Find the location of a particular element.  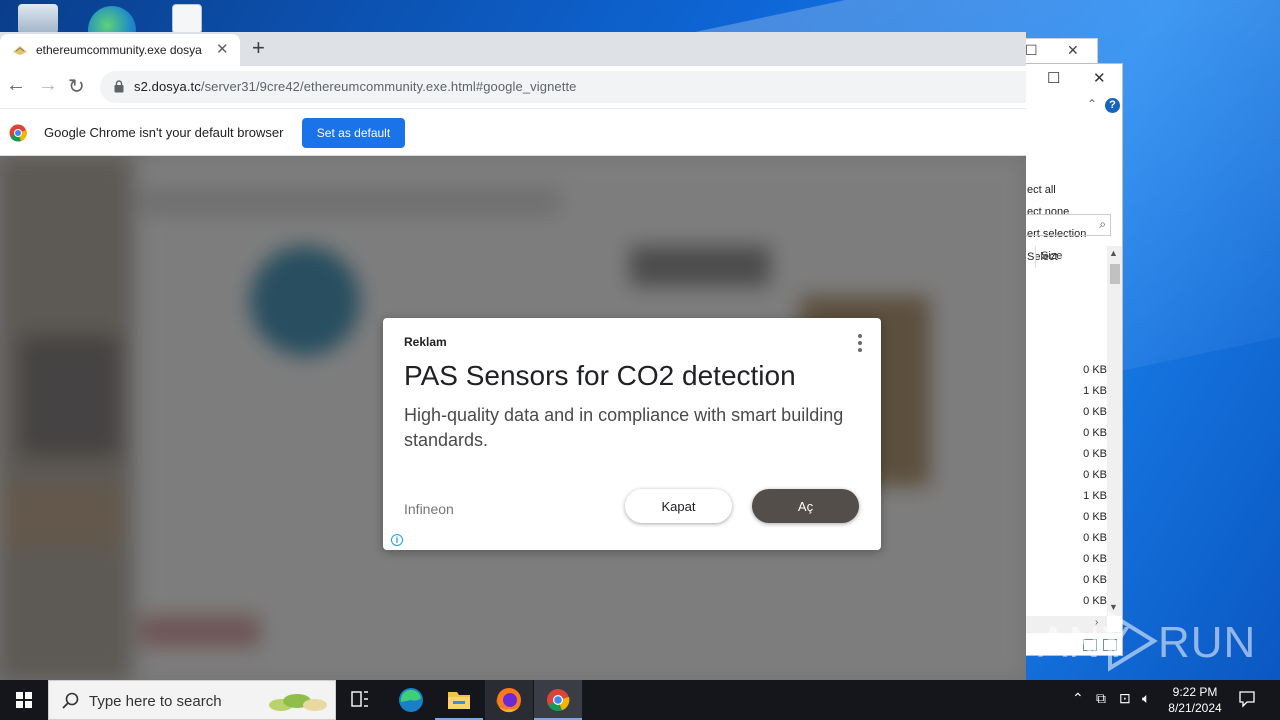

forward-icon: → is located at coordinates (48, 85).